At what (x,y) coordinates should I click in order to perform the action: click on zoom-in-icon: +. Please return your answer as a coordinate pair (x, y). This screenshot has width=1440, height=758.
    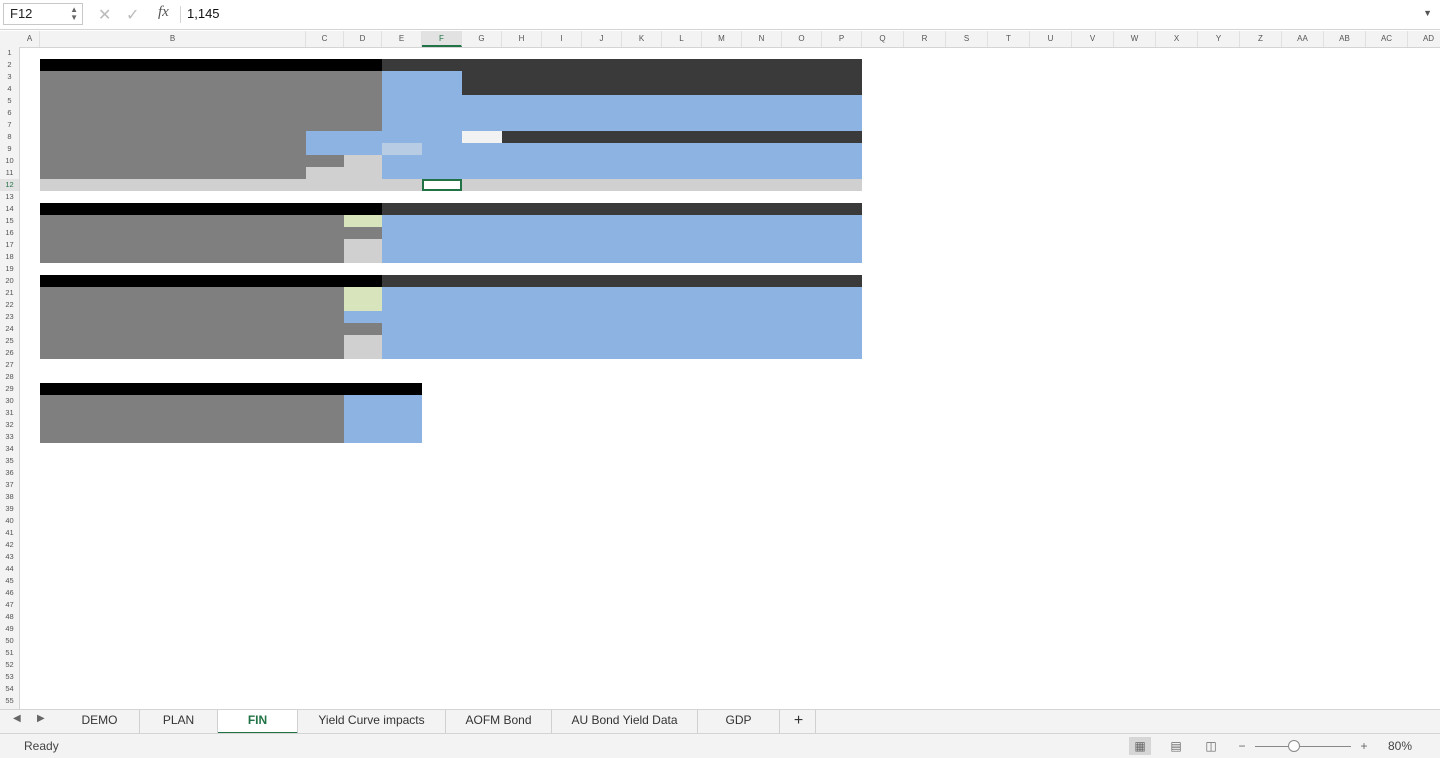
    Looking at the image, I should click on (1364, 746).